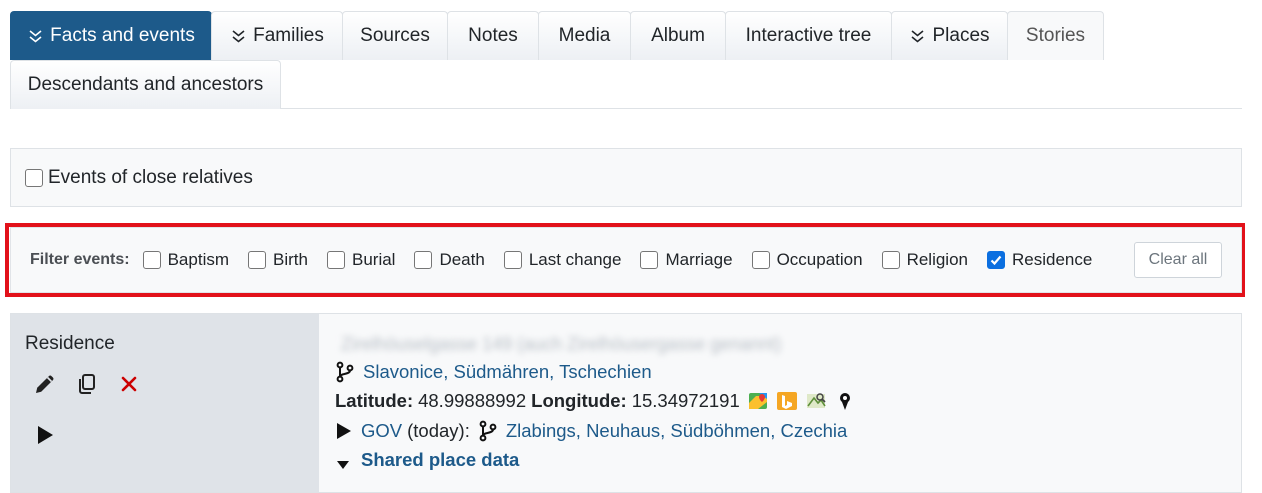  I want to click on gov-link: GOV, so click(381, 431).